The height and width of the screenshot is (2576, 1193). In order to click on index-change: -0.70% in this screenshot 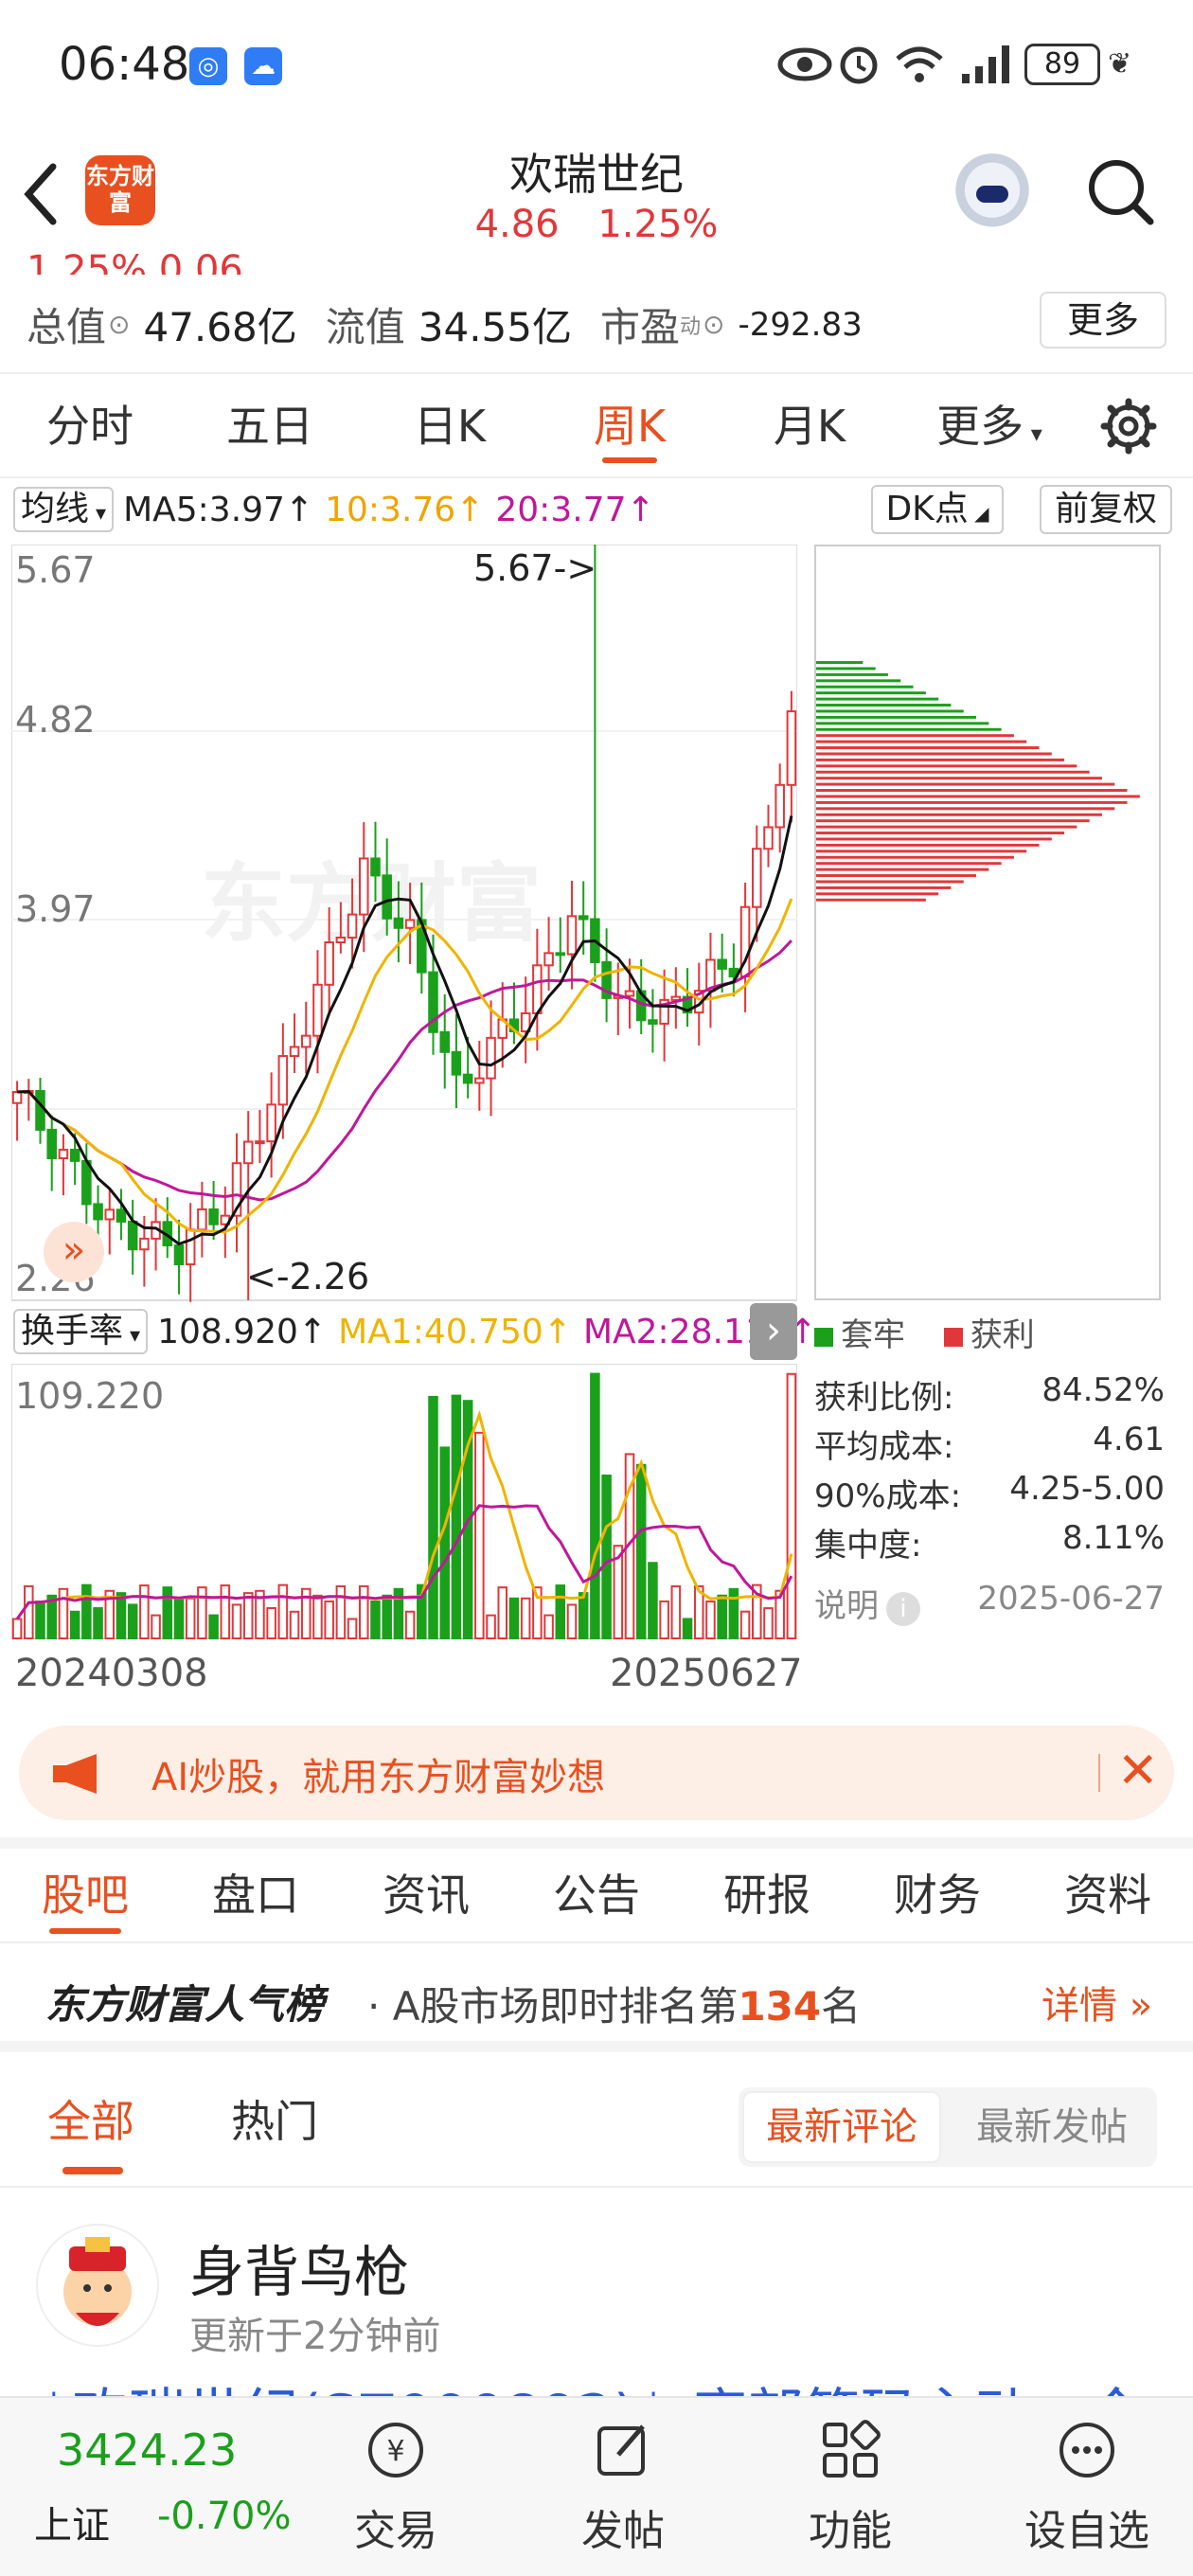, I will do `click(224, 2516)`.